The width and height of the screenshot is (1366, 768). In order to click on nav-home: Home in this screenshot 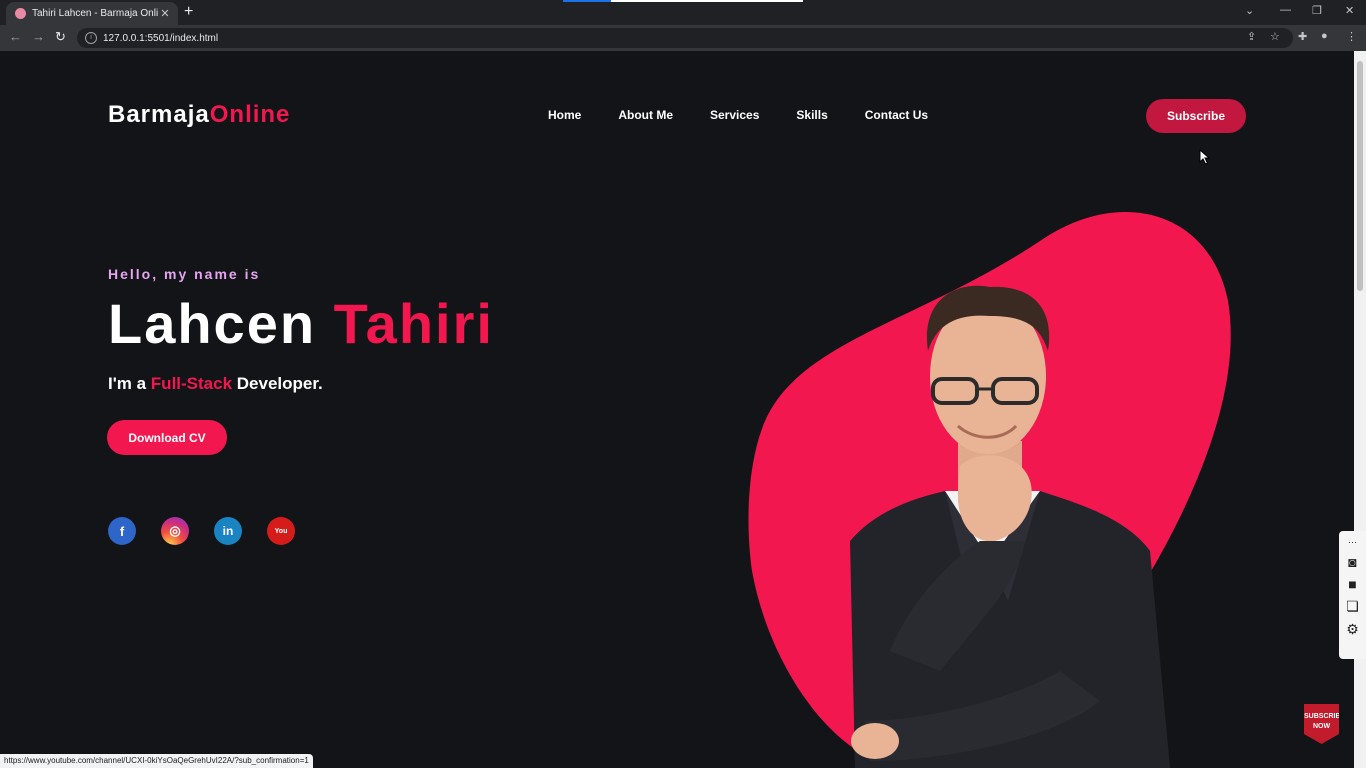, I will do `click(564, 115)`.